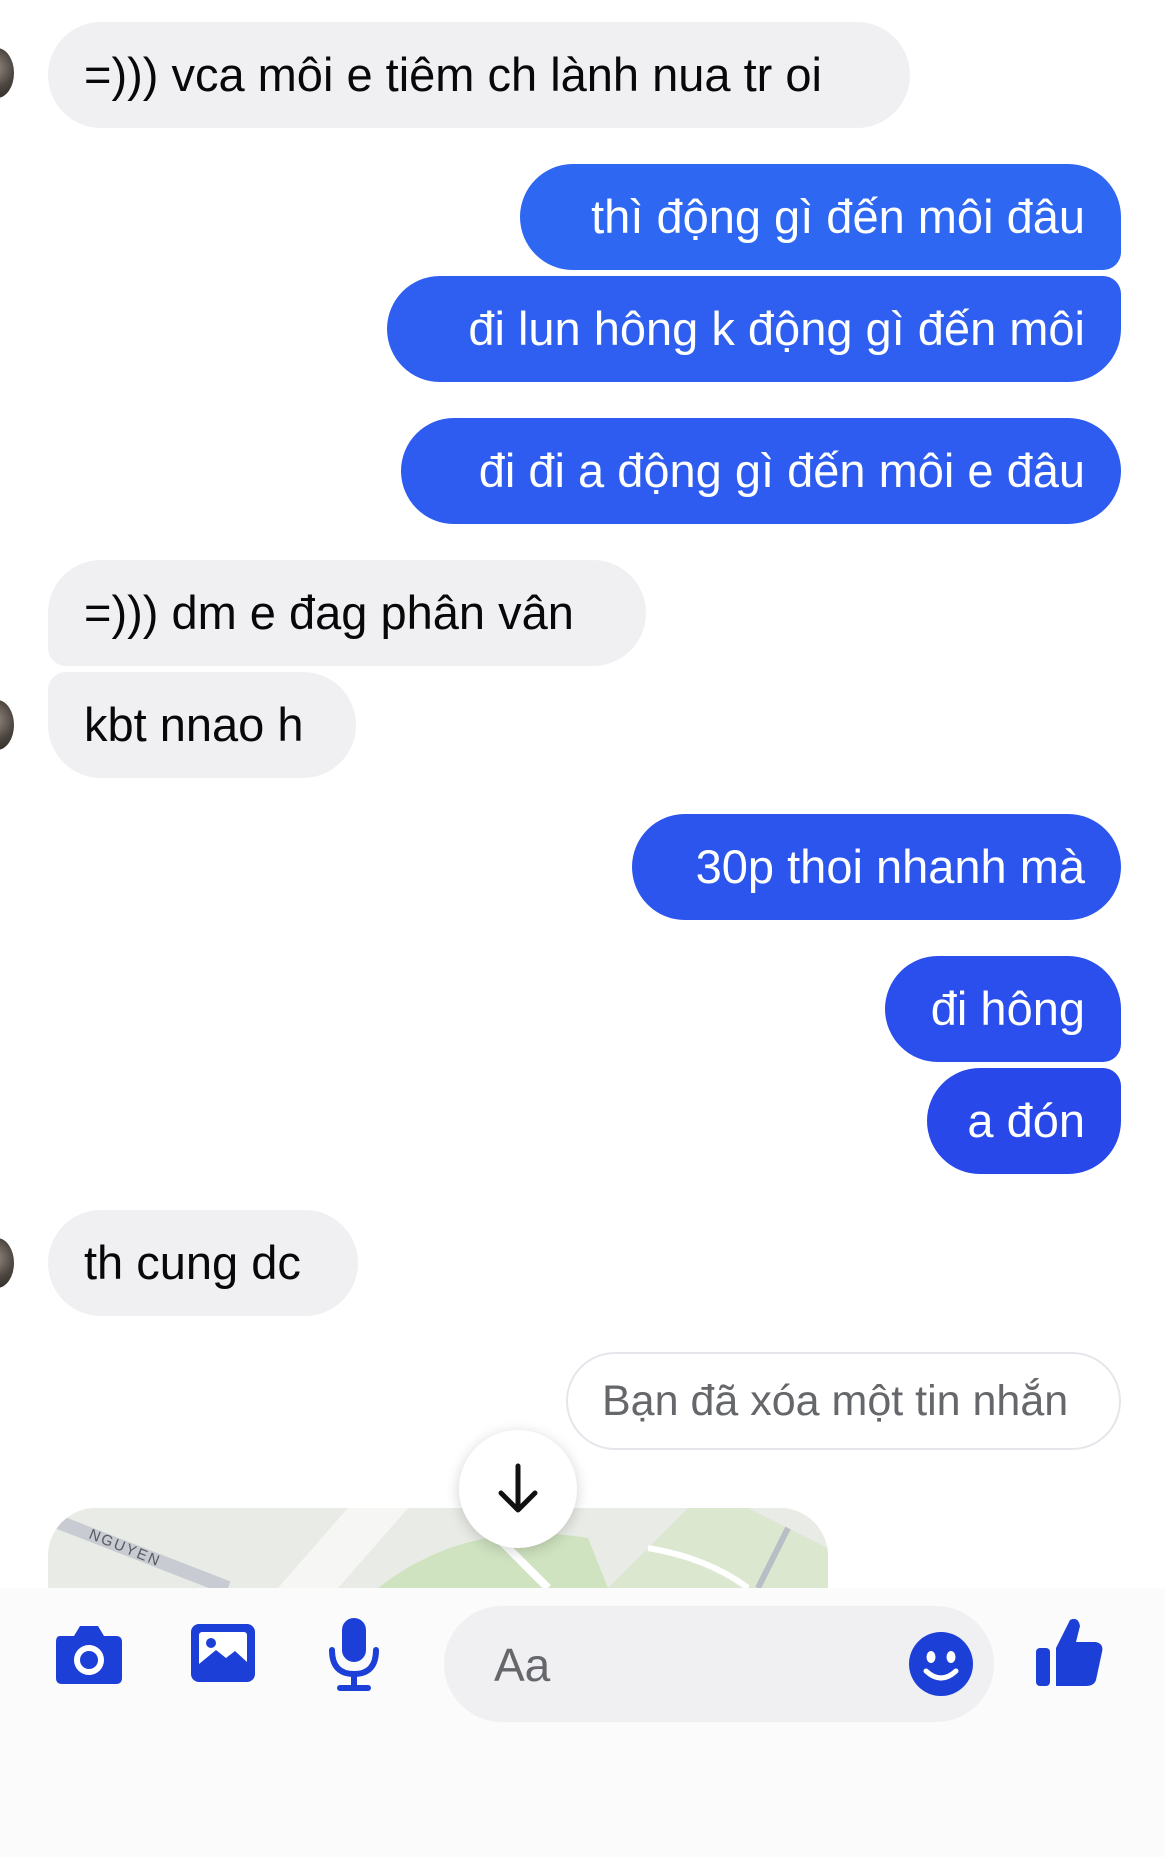 Image resolution: width=1165 pixels, height=1857 pixels. I want to click on voice-record-button, so click(354, 1656).